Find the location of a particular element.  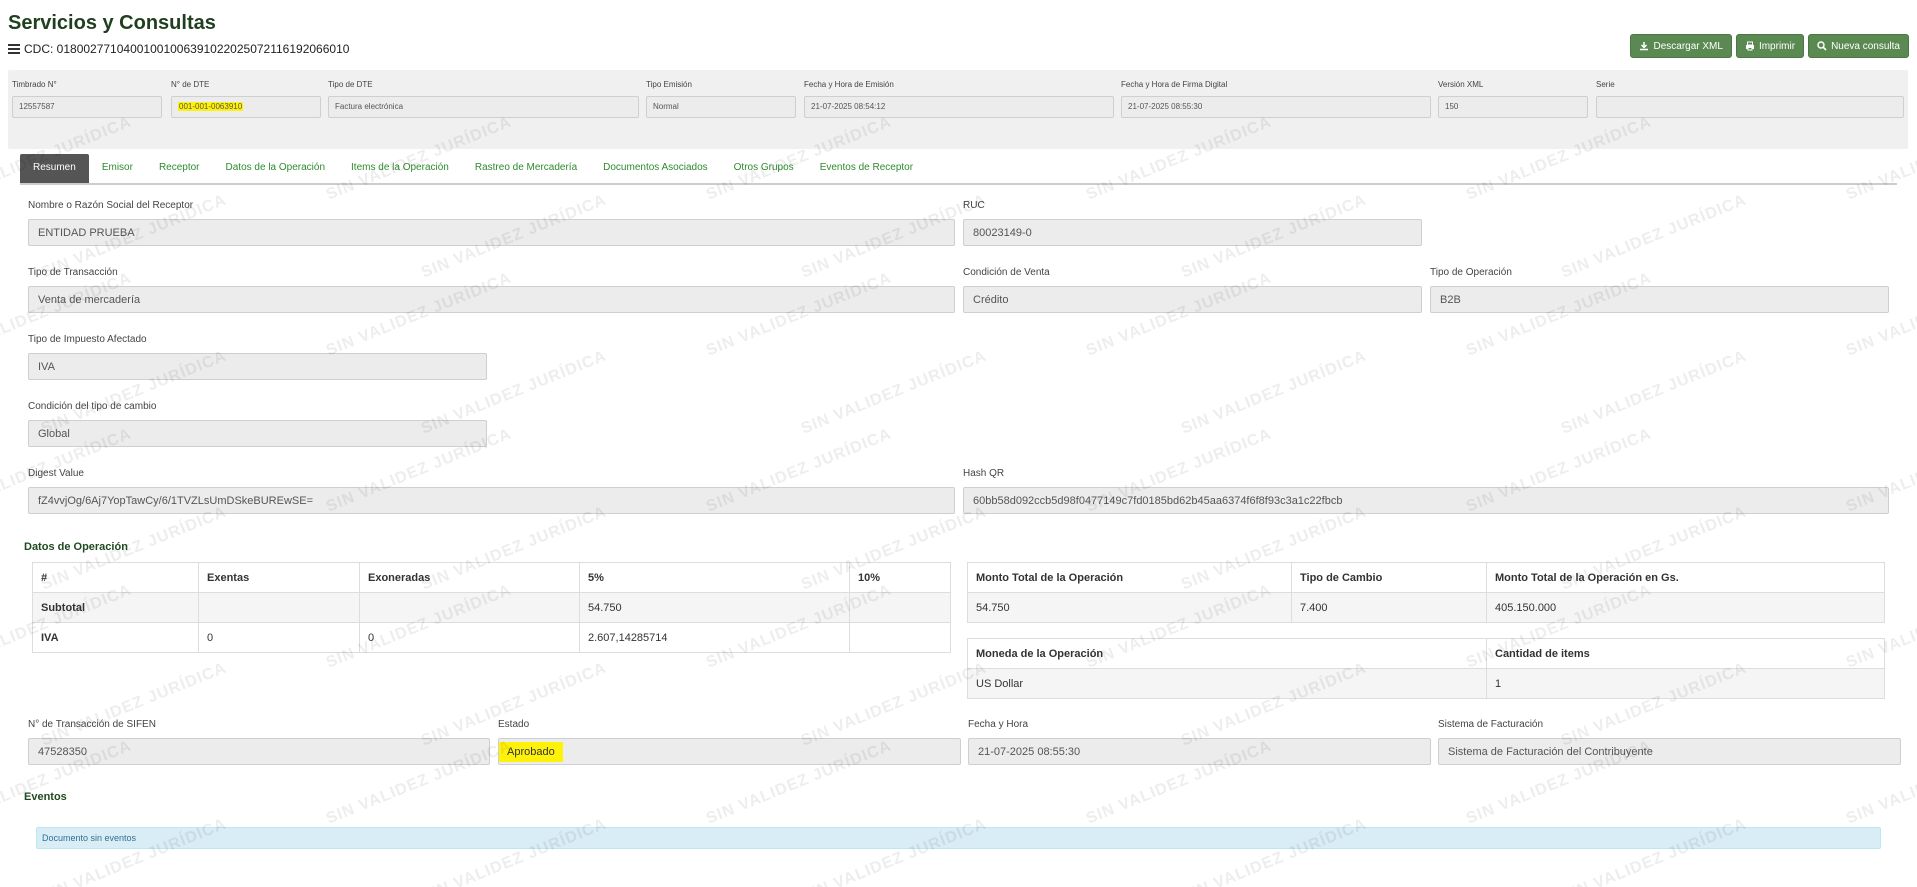

signature-date-label: Fecha y Hora de Firma Digital is located at coordinates (1174, 84).